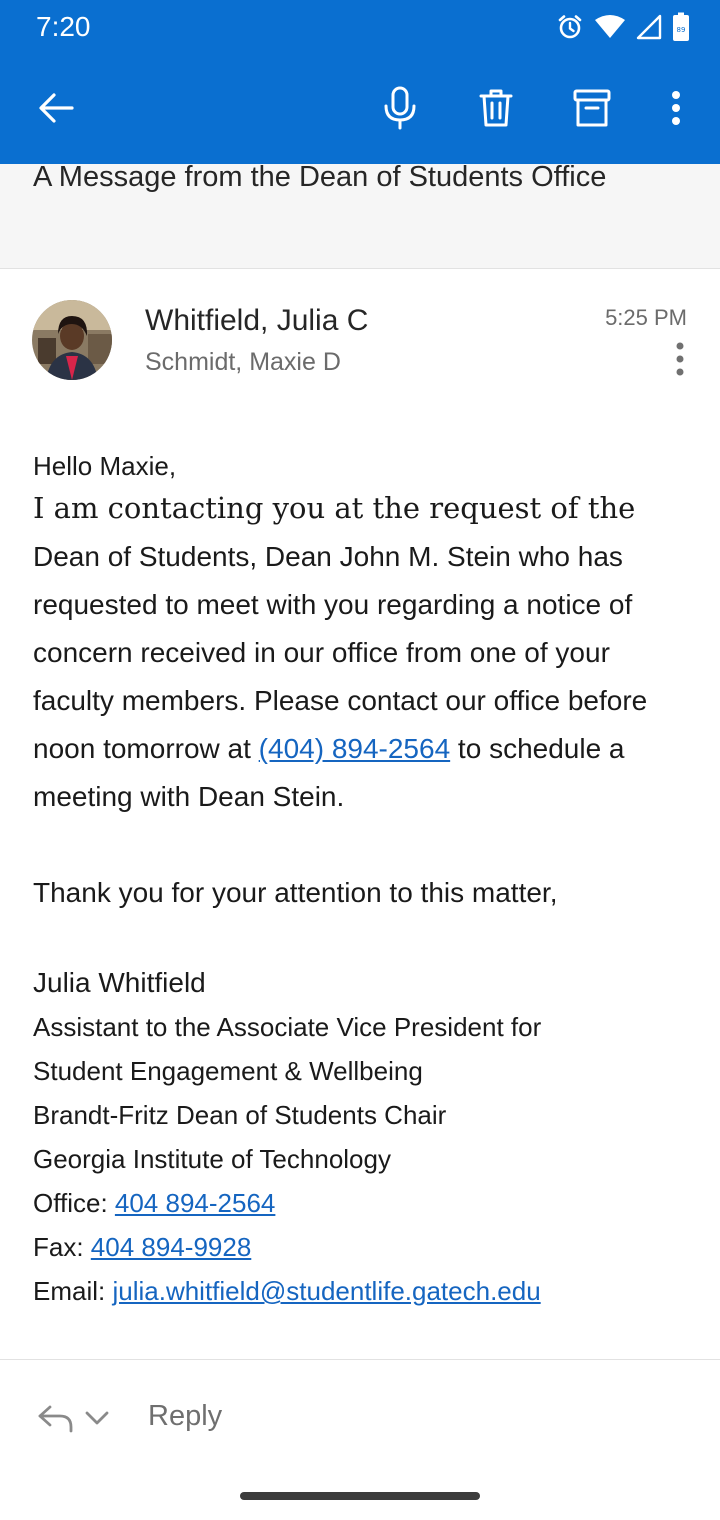  I want to click on microphone-icon, so click(400, 108).